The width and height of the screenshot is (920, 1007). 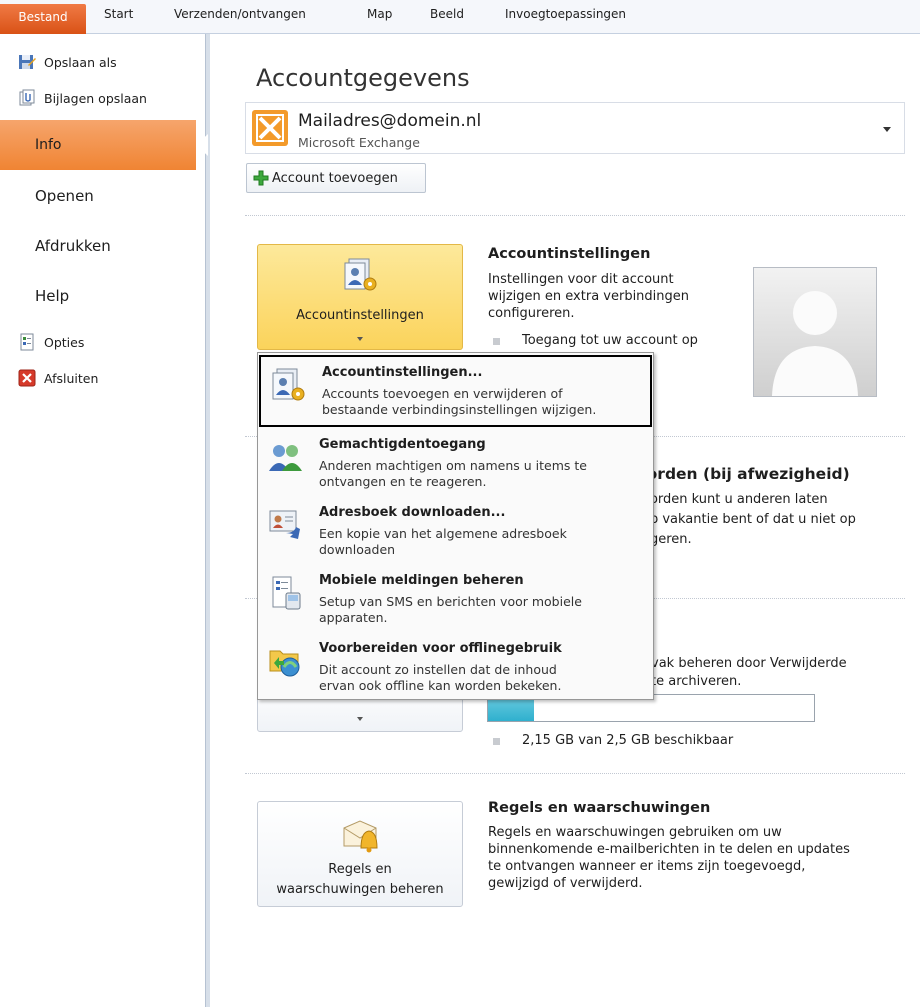 What do you see at coordinates (71, 378) in the screenshot?
I see `nav-exit-label: Afsluiten` at bounding box center [71, 378].